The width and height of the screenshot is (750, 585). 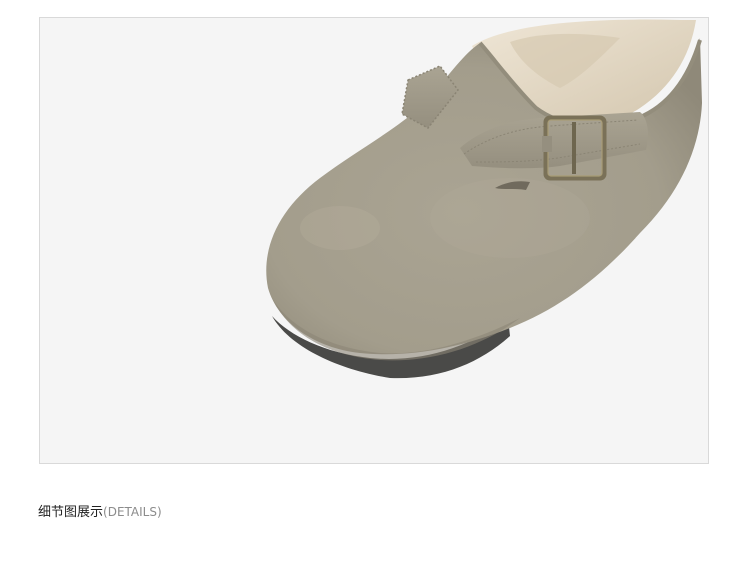 I want to click on caption-title: 细节图展示, so click(x=71, y=512).